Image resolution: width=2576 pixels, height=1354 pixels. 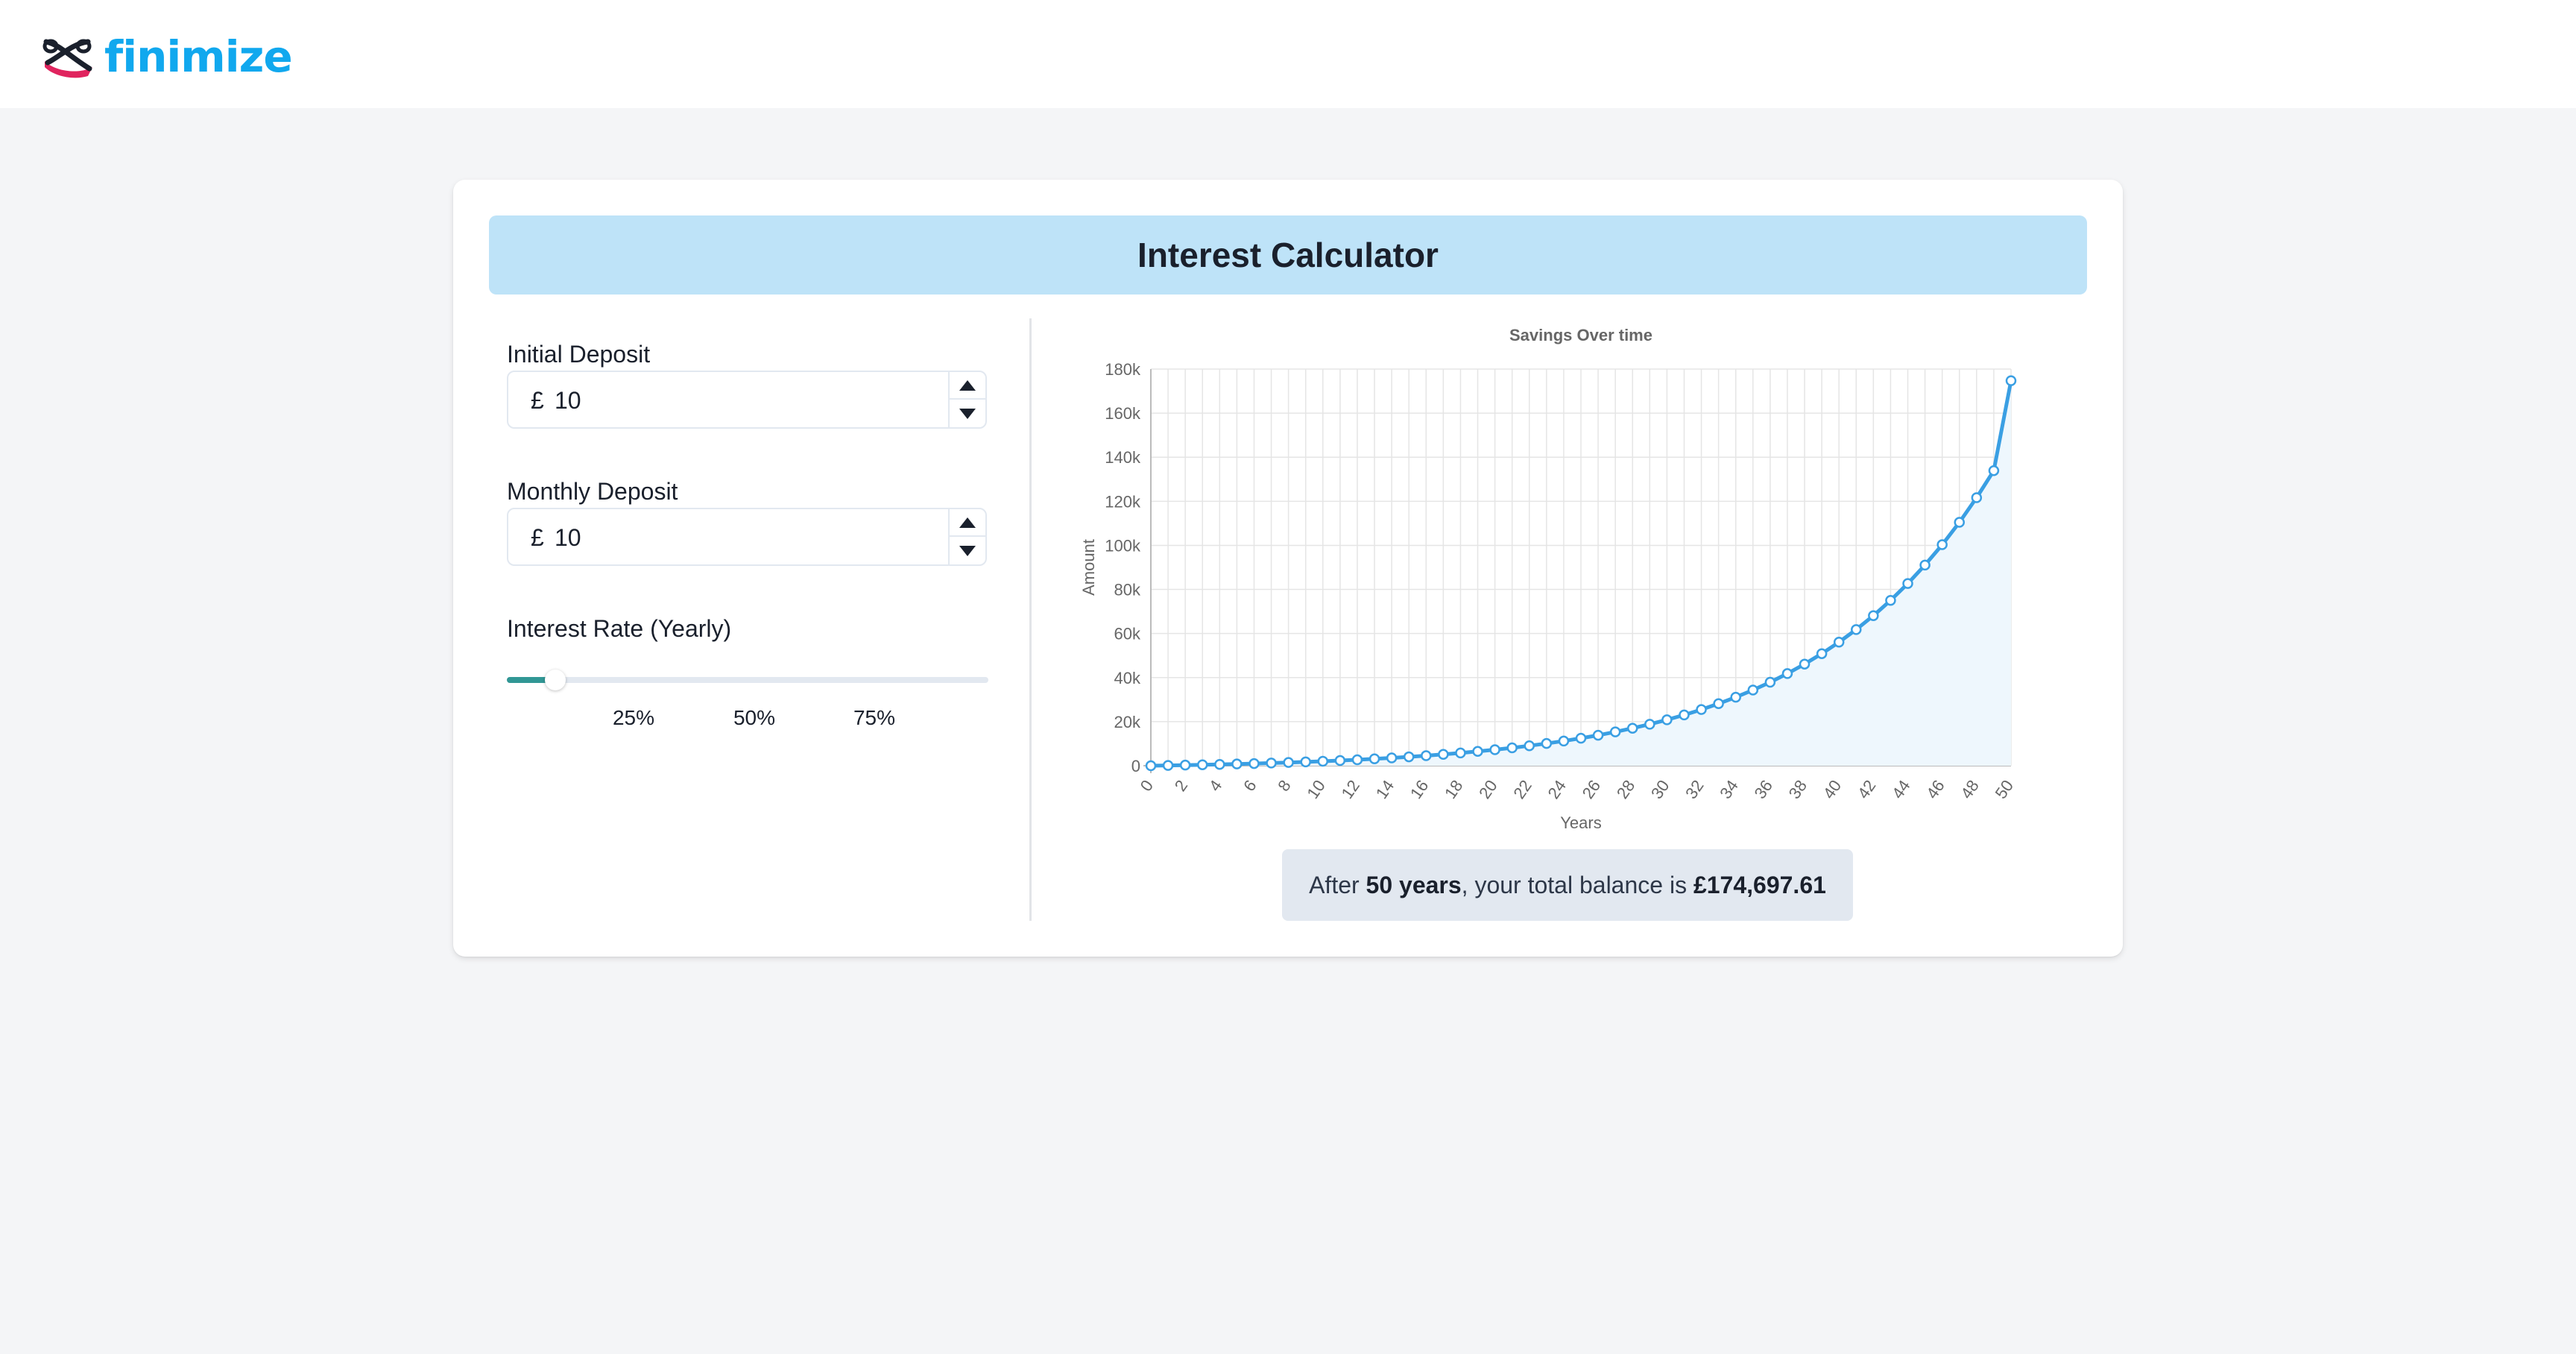 I want to click on slider-mark-75: 75%, so click(x=874, y=718).